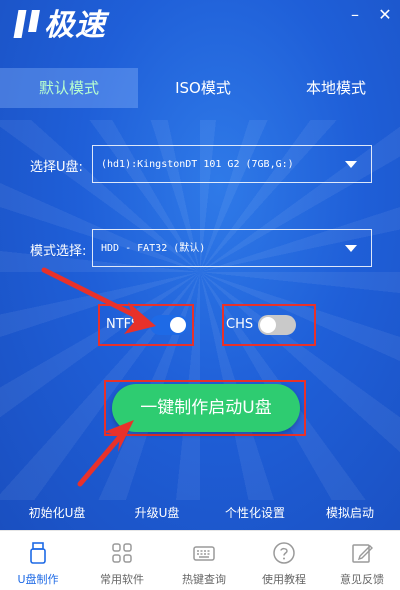 The image size is (400, 590). What do you see at coordinates (153, 248) in the screenshot?
I see `mode-select-value: HDD - FAT32 (默认)` at bounding box center [153, 248].